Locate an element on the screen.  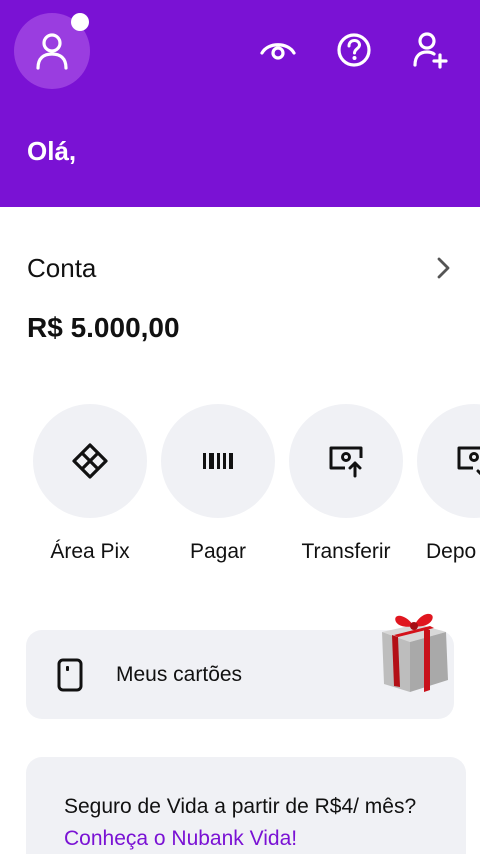
hide-balance-button is located at coordinates (278, 50).